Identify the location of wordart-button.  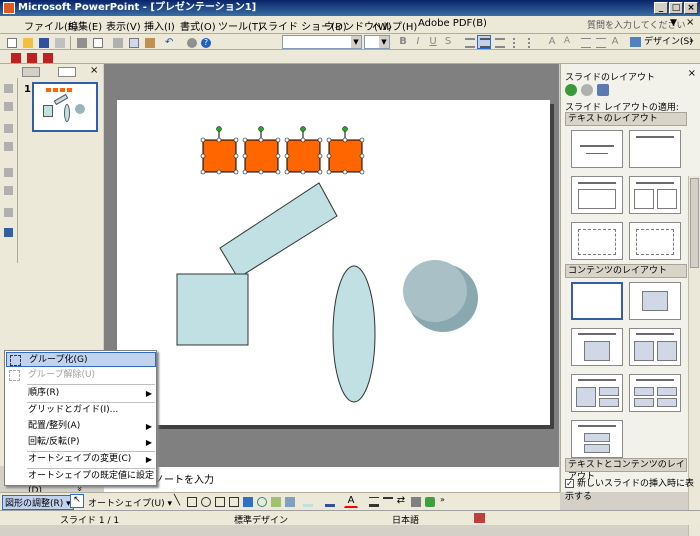
(247, 501).